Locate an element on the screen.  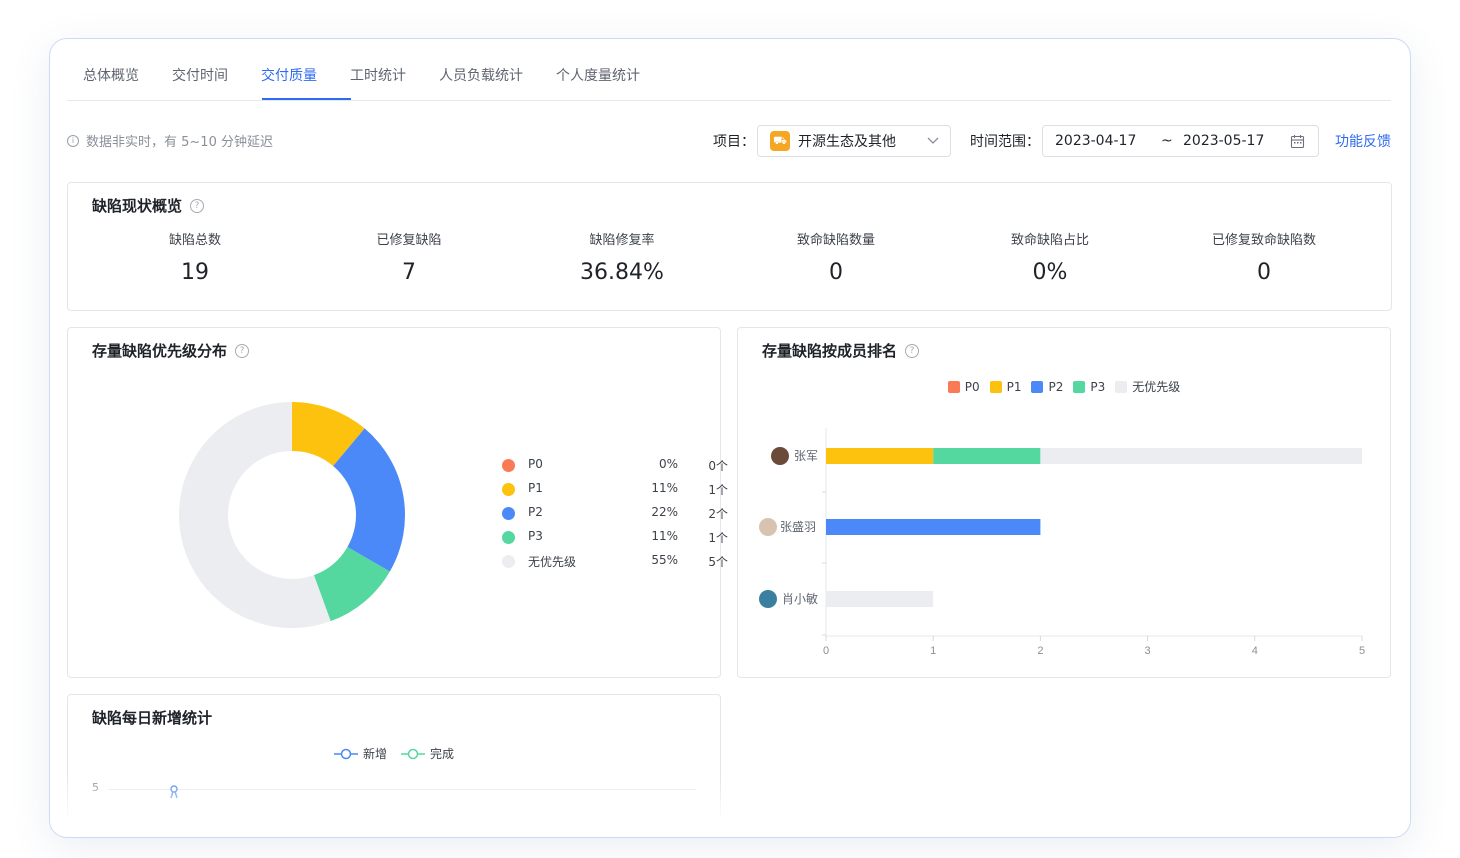
legend-count: 5个 is located at coordinates (718, 562).